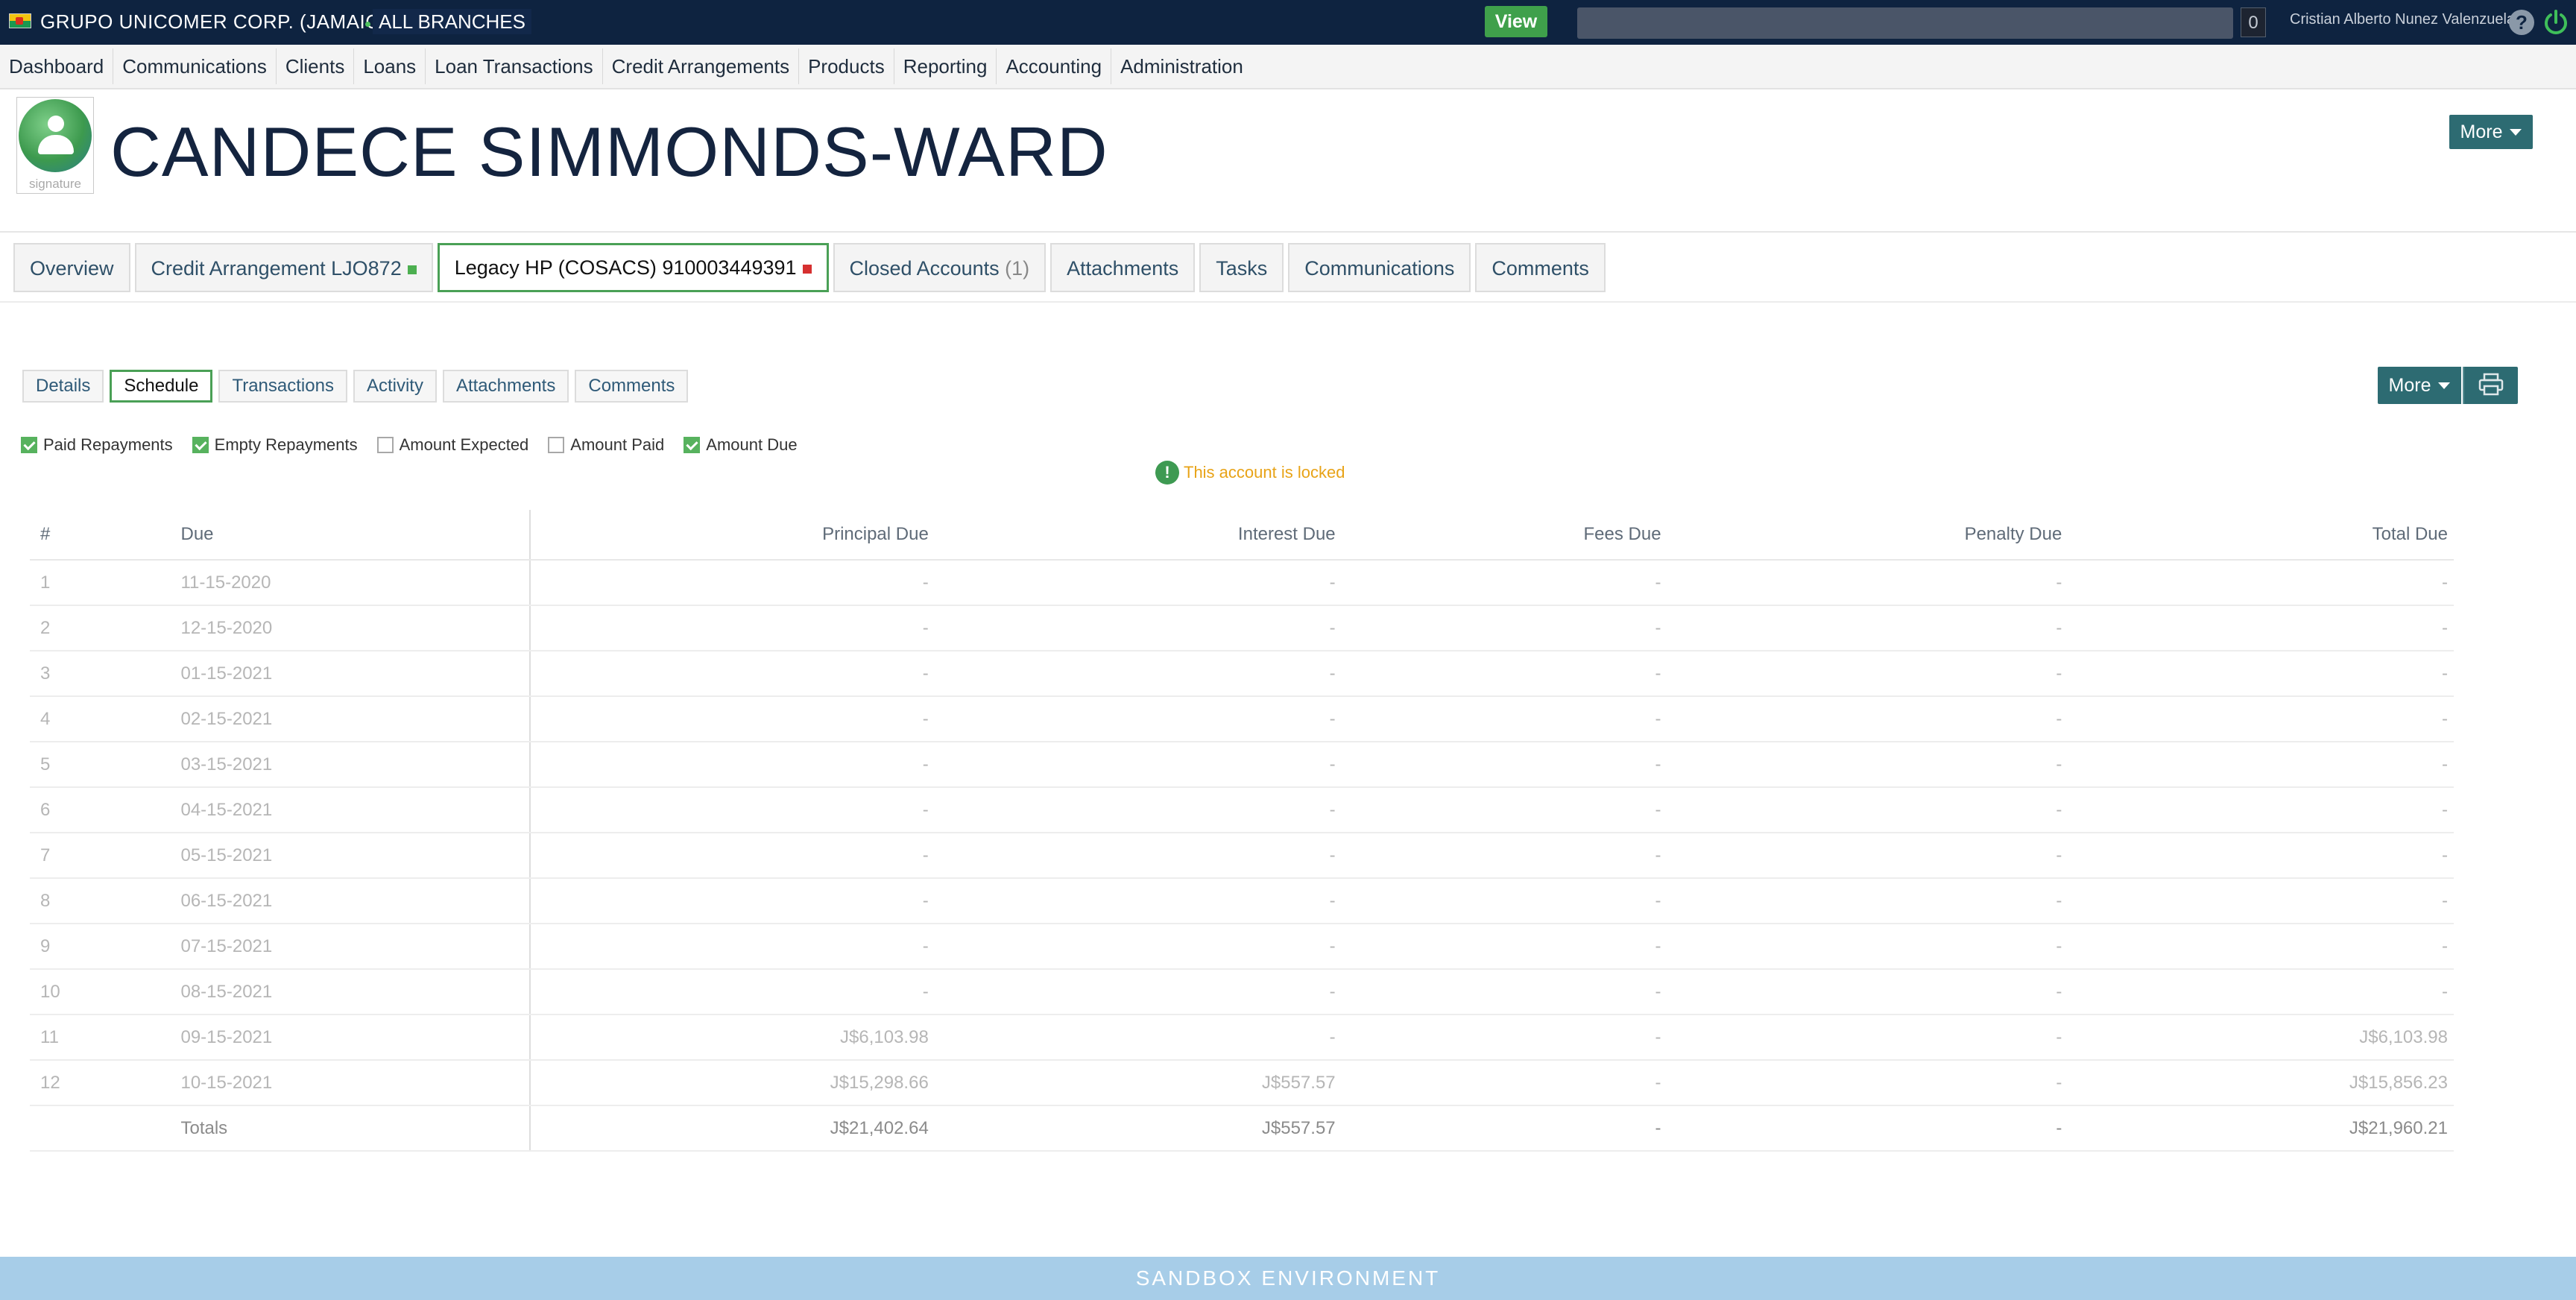 The height and width of the screenshot is (1300, 2576). What do you see at coordinates (342, 947) in the screenshot?
I see `row-due-date: 07-15-2021` at bounding box center [342, 947].